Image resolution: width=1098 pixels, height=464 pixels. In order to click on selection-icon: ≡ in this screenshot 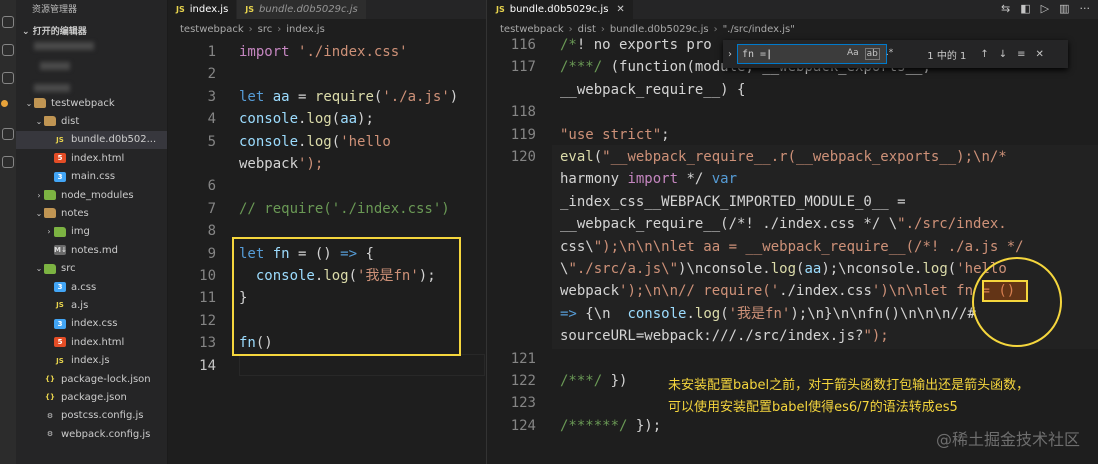, I will do `click(1021, 54)`.